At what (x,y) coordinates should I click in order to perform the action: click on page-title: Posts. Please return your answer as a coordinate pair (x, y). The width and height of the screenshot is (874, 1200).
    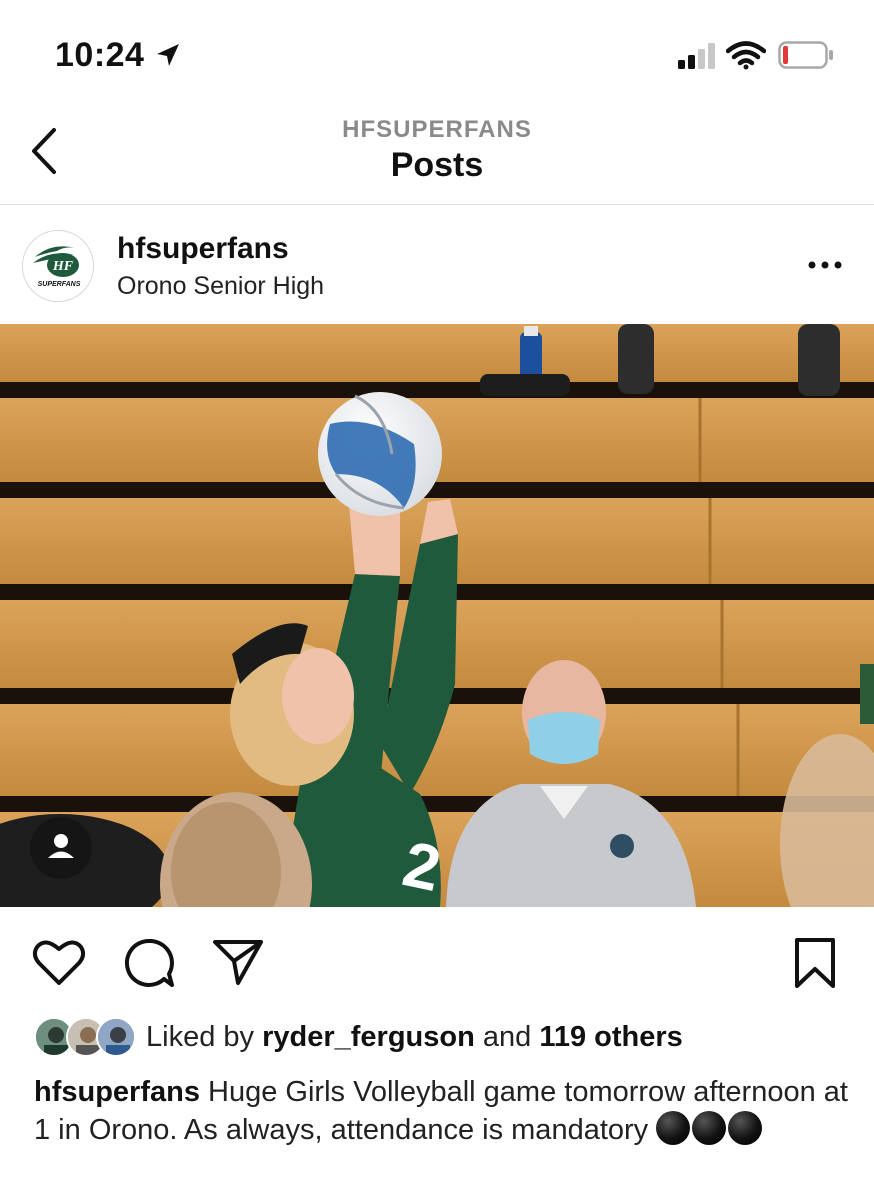
    Looking at the image, I should click on (437, 165).